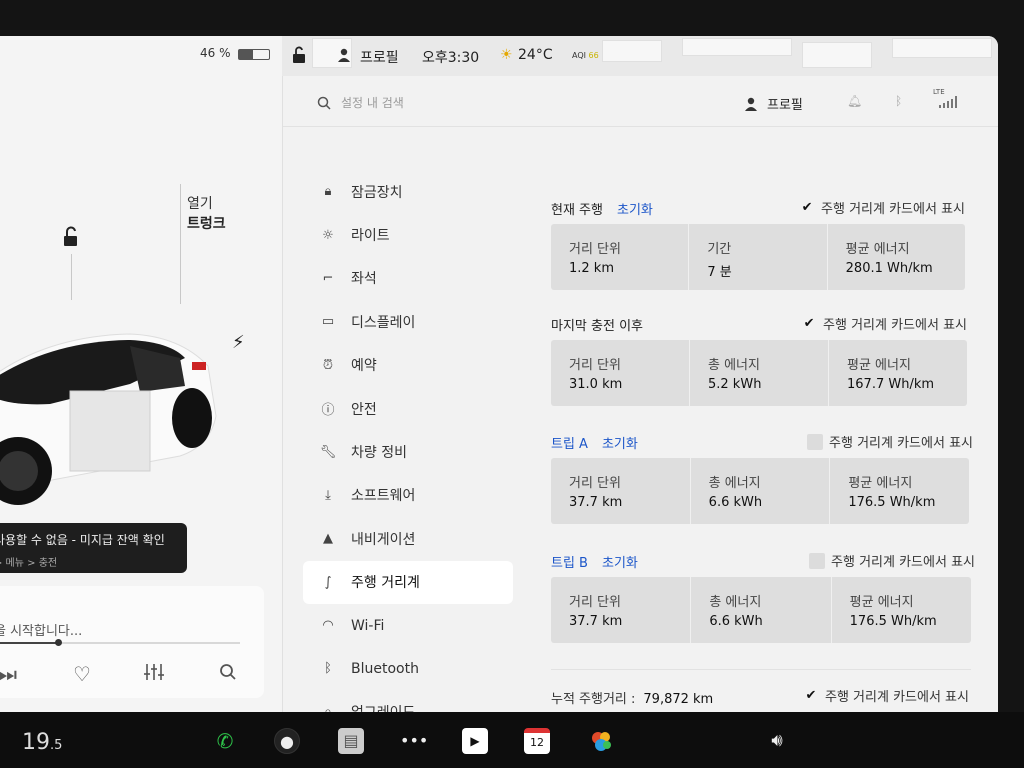  Describe the element at coordinates (593, 55) in the screenshot. I see `aqi-value: 66` at that location.